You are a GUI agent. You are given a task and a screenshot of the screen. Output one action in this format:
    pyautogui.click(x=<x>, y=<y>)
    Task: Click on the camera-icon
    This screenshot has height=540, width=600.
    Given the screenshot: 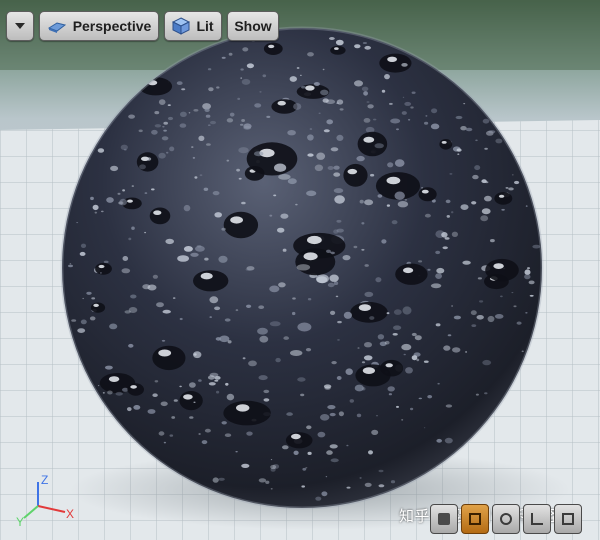 What is the action you would take?
    pyautogui.click(x=444, y=519)
    